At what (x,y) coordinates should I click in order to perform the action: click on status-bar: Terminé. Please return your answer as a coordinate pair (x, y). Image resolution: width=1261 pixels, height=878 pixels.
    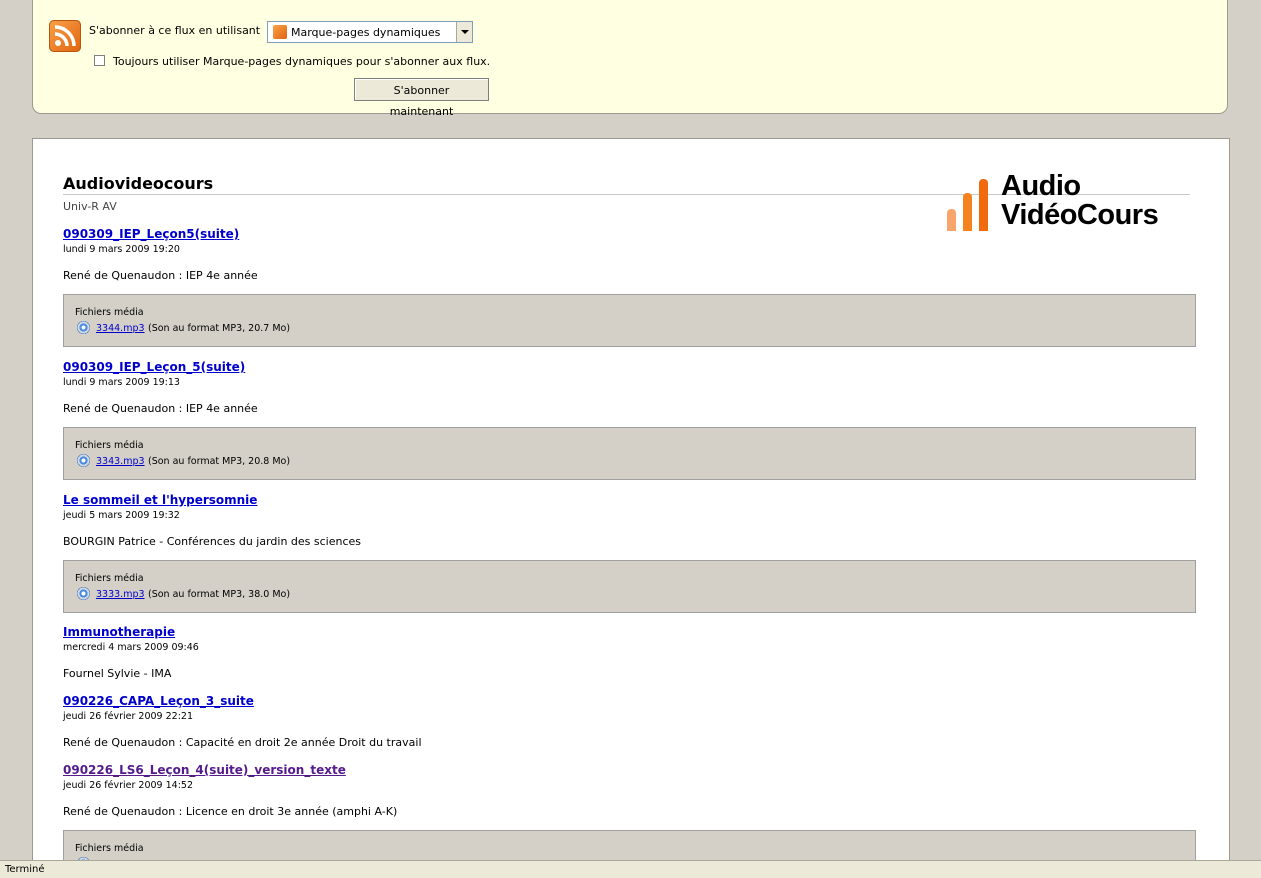
    Looking at the image, I should click on (630, 869).